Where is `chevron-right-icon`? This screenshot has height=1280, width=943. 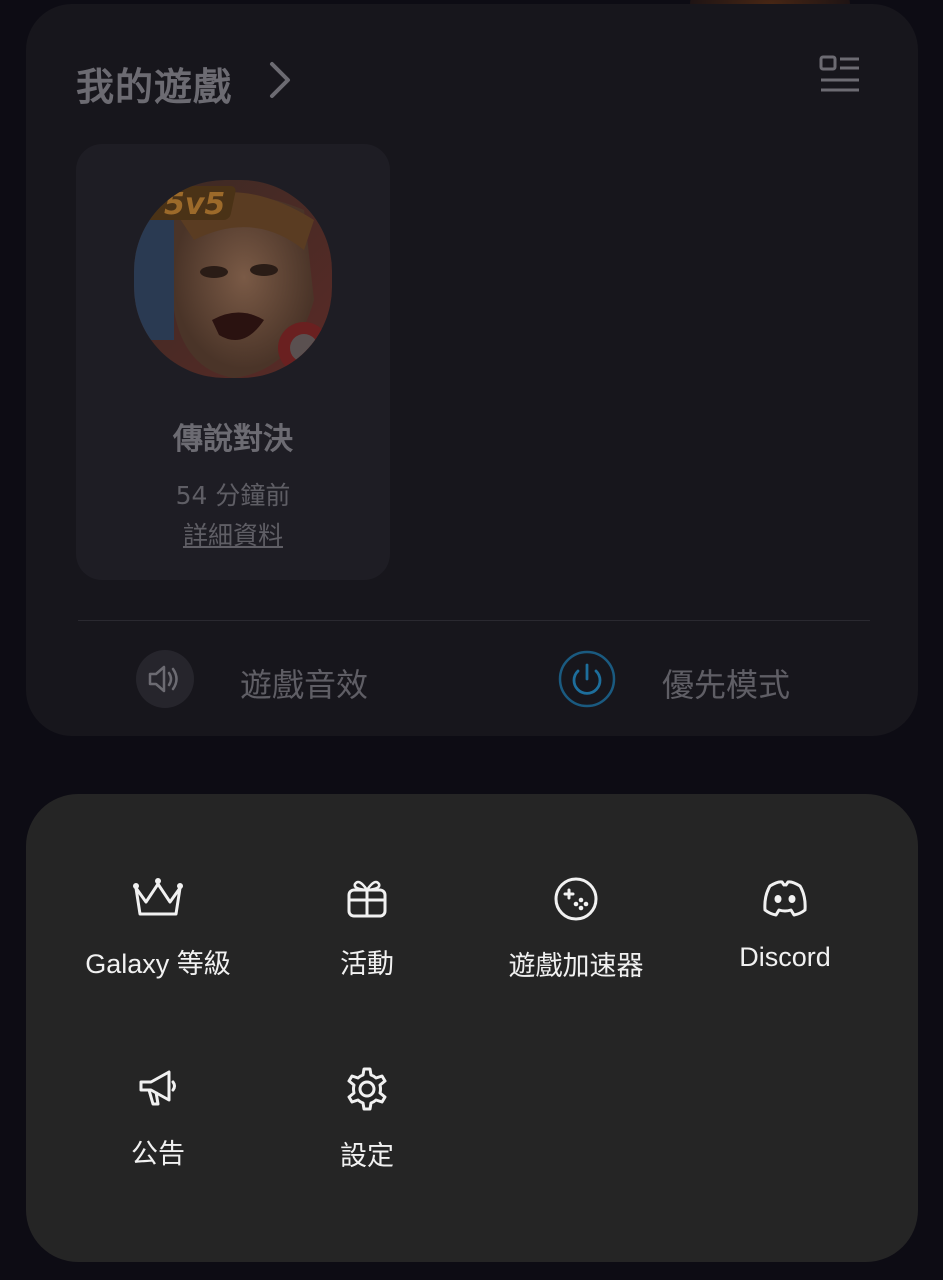
chevron-right-icon is located at coordinates (281, 80).